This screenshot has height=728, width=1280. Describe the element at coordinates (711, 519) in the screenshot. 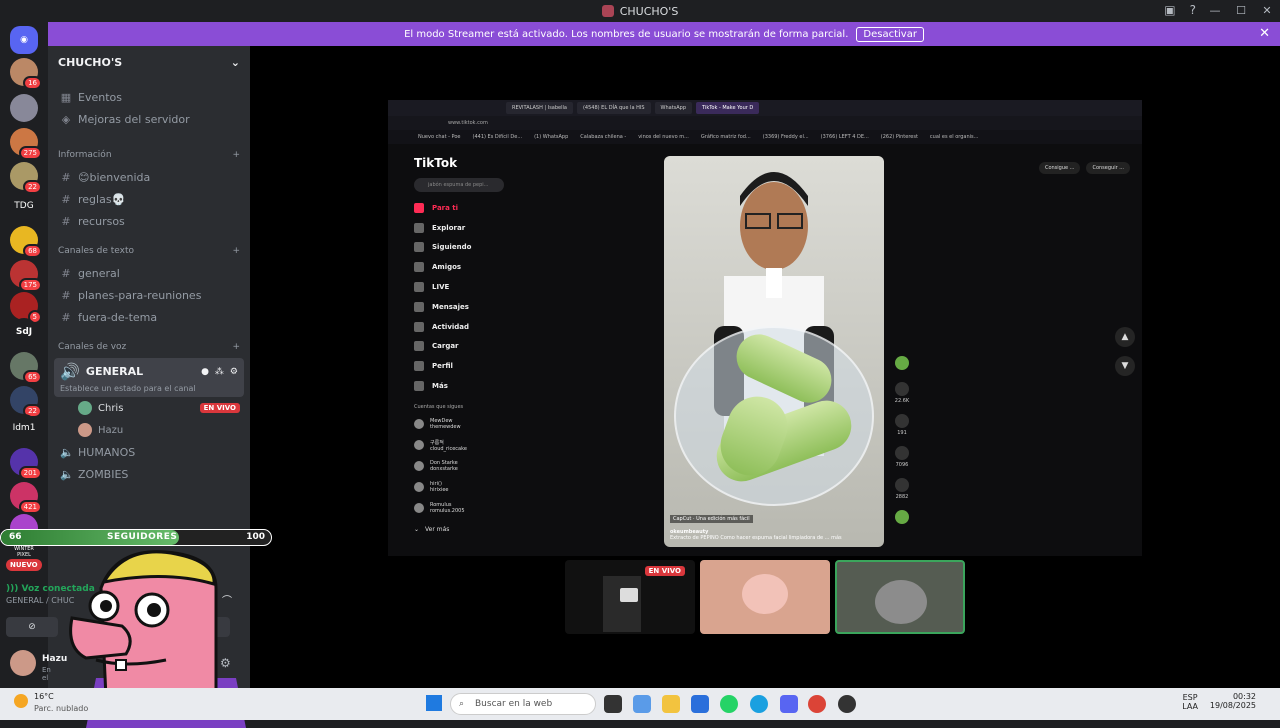

I see `caption-tag: CapCut · Una edición más fácil` at that location.